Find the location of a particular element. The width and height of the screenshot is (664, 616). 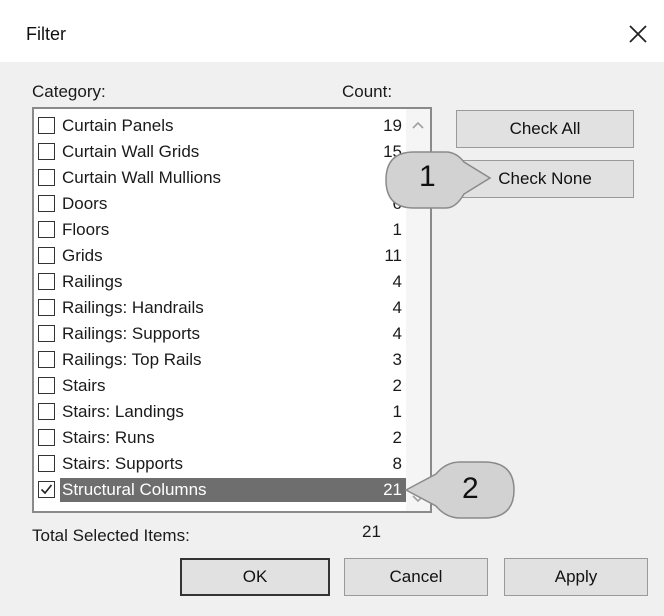

cancel-label: Cancel is located at coordinates (416, 576).